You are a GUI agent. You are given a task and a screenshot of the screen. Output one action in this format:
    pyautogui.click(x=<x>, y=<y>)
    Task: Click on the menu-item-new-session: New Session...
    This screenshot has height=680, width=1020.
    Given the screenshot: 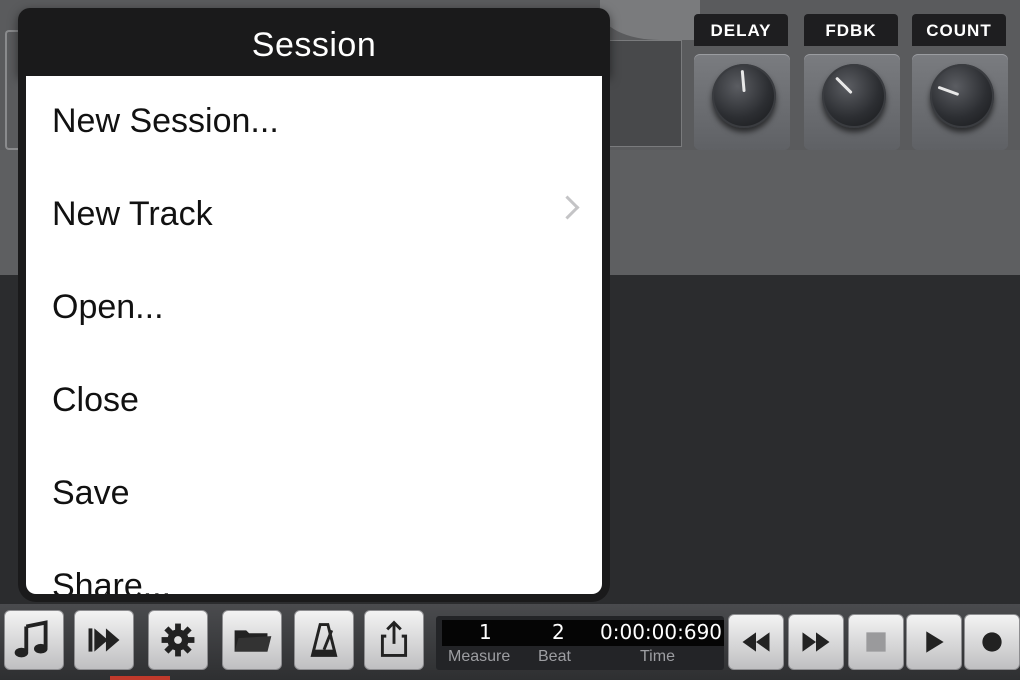 What is the action you would take?
    pyautogui.click(x=314, y=122)
    